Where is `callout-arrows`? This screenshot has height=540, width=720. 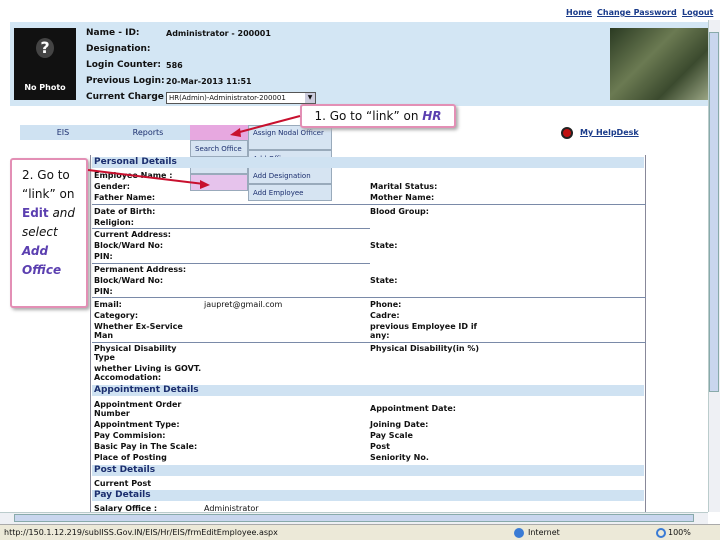 callout-arrows is located at coordinates (194, 152).